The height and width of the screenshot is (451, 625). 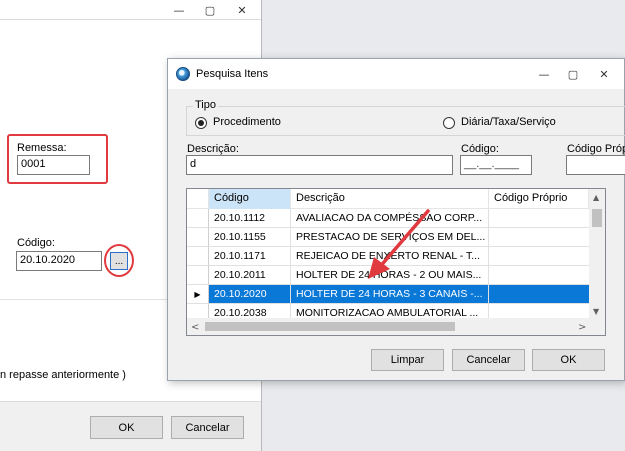 I want to click on codigo-label: Código:, so click(x=36, y=243).